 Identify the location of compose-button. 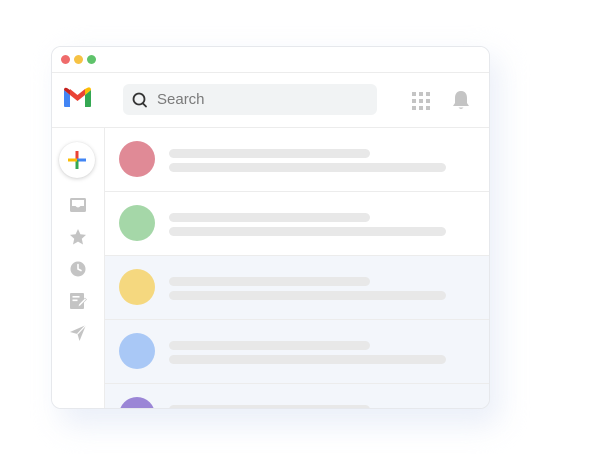
(77, 160).